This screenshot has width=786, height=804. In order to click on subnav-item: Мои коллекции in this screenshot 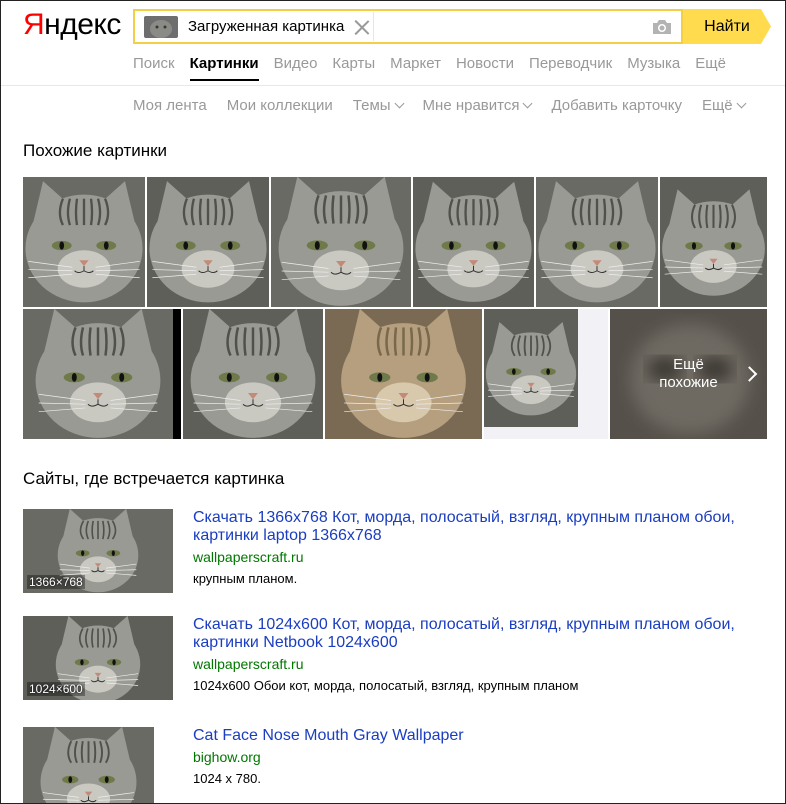, I will do `click(280, 105)`.